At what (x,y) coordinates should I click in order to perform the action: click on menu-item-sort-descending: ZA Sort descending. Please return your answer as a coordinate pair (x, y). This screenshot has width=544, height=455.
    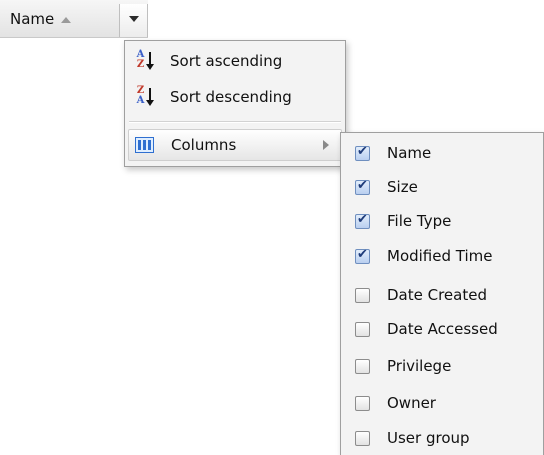
    Looking at the image, I should click on (235, 97).